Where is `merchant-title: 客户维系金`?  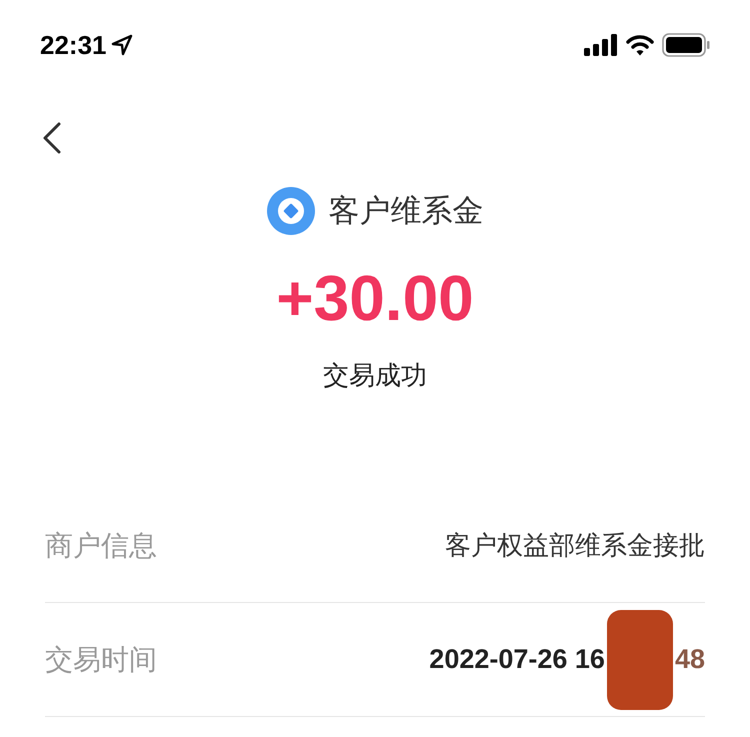 merchant-title: 客户维系金 is located at coordinates (406, 211).